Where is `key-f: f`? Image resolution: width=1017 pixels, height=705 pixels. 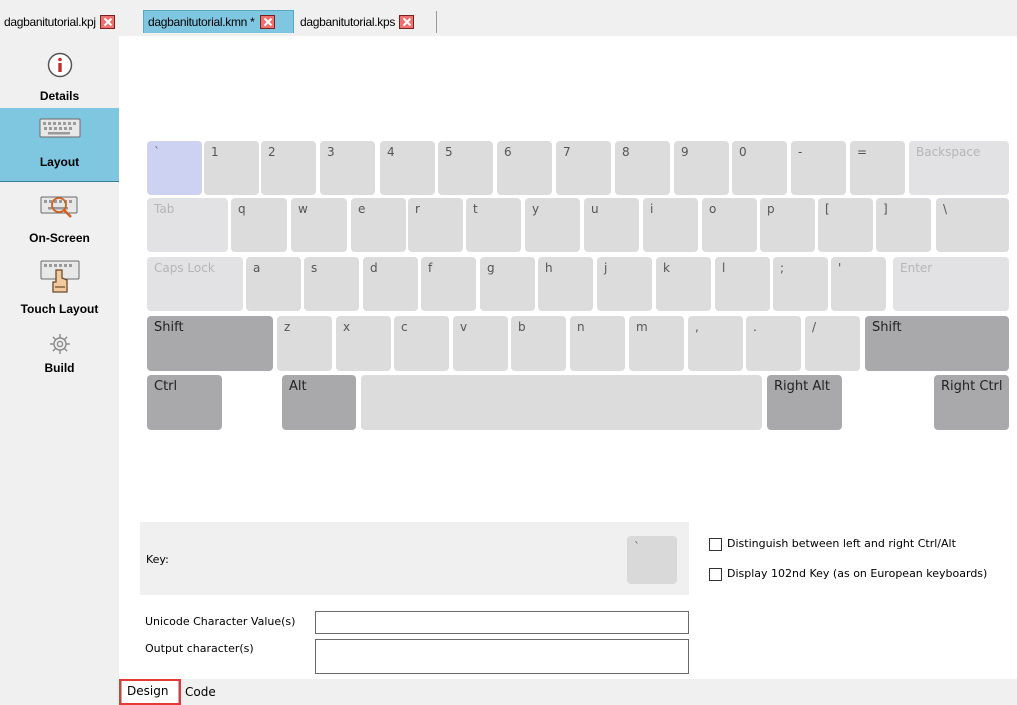 key-f: f is located at coordinates (448, 284).